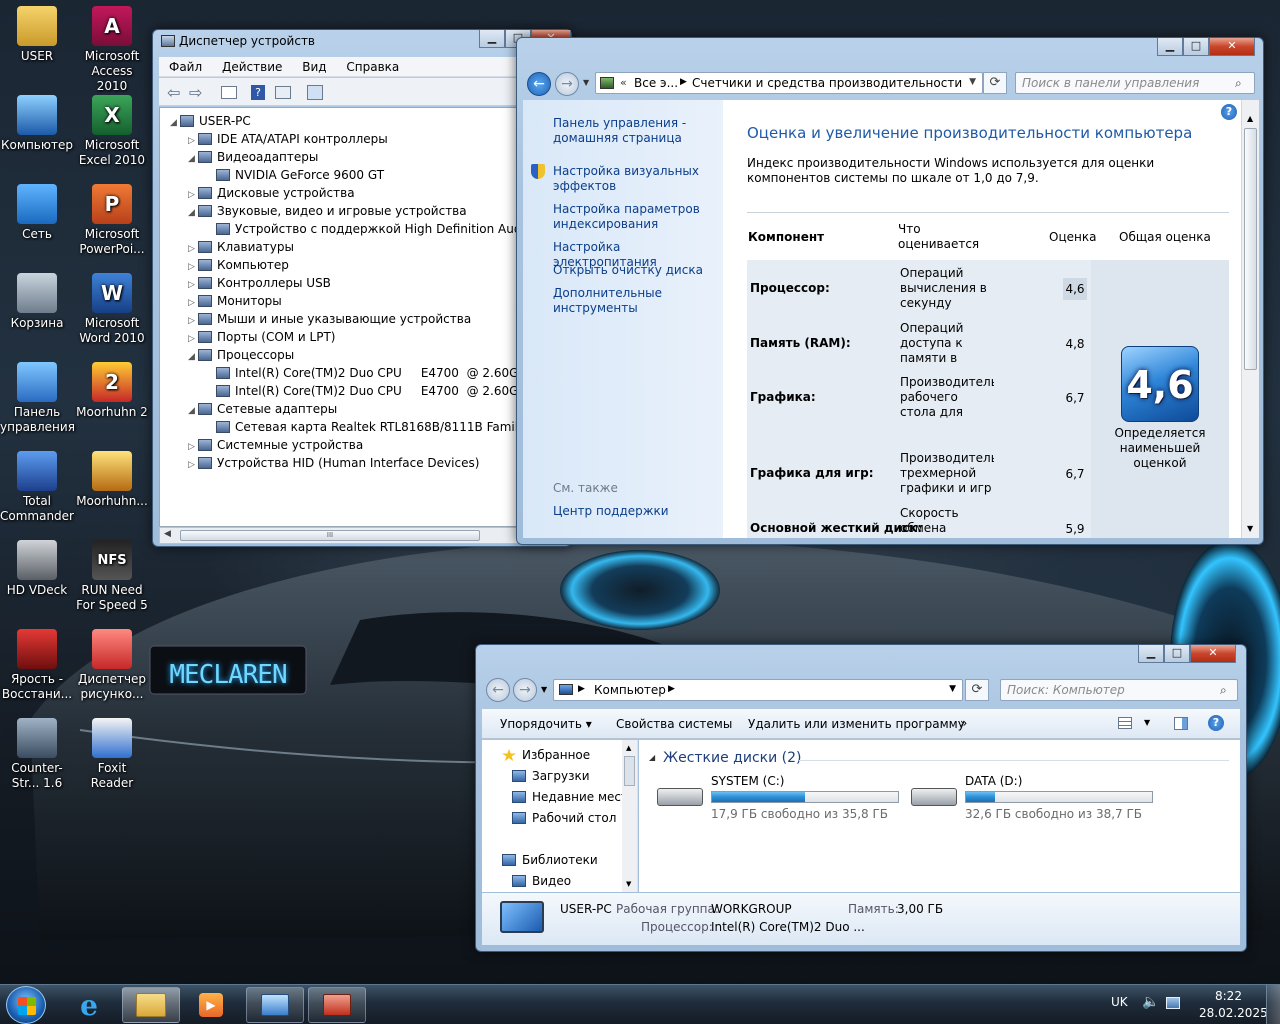 This screenshot has width=1280, height=1024. I want to click on desktop-icon-recycle-bin: Корзина, so click(37, 302).